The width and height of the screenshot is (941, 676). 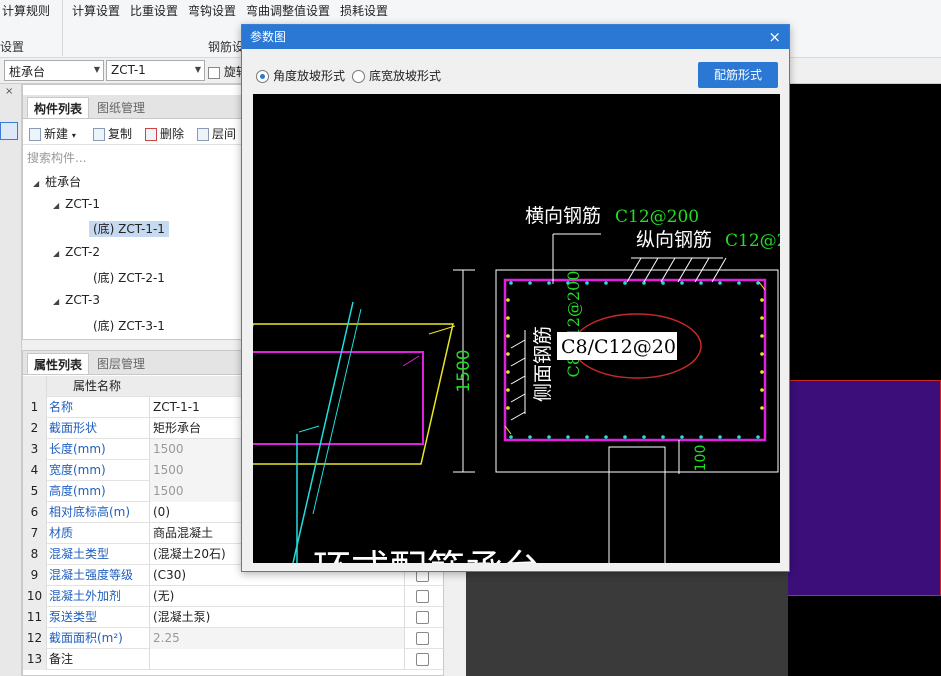 What do you see at coordinates (76, 252) in the screenshot?
I see `tree-group: ◢ ZCT-2` at bounding box center [76, 252].